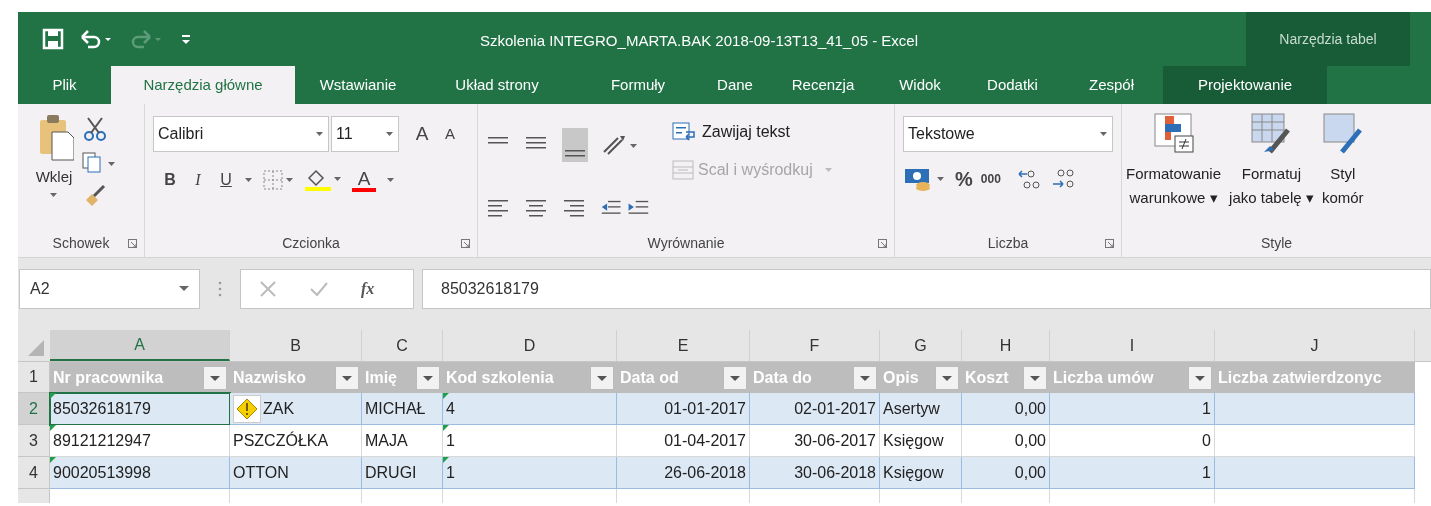 The width and height of the screenshot is (1431, 506). Describe the element at coordinates (1132, 345) in the screenshot. I see `column-header: I` at that location.